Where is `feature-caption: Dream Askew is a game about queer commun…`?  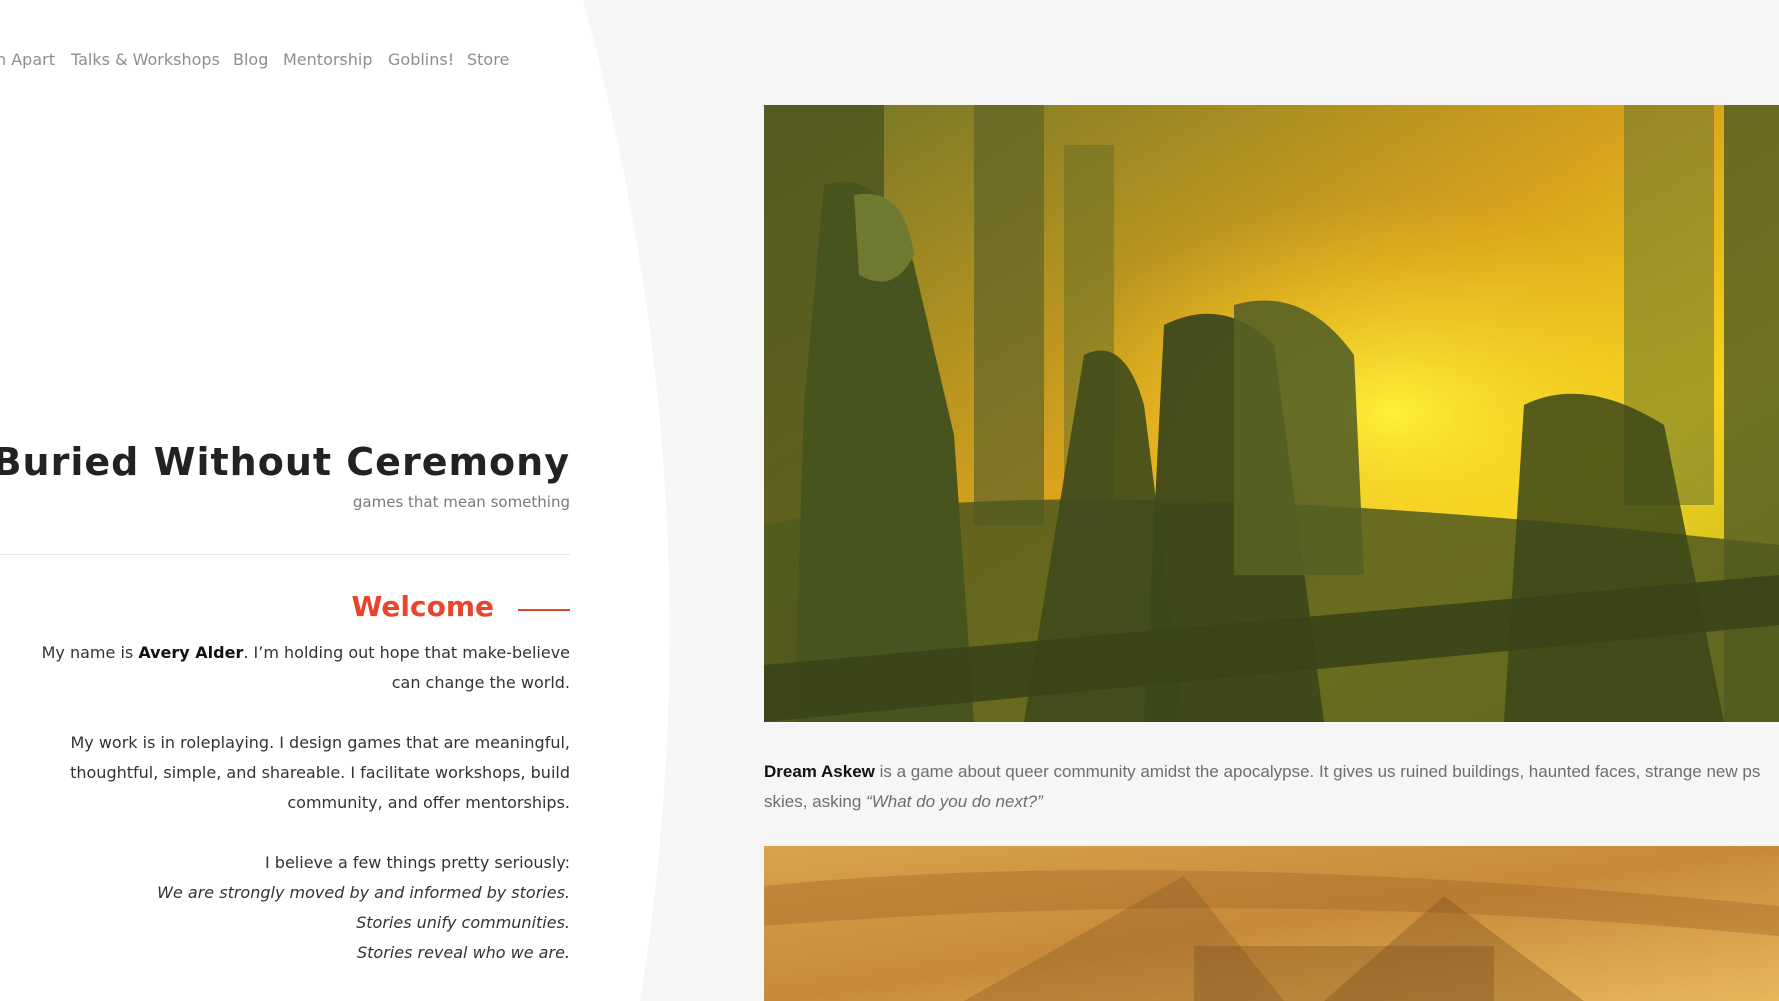 feature-caption: Dream Askew is a game about queer commun… is located at coordinates (1271, 772).